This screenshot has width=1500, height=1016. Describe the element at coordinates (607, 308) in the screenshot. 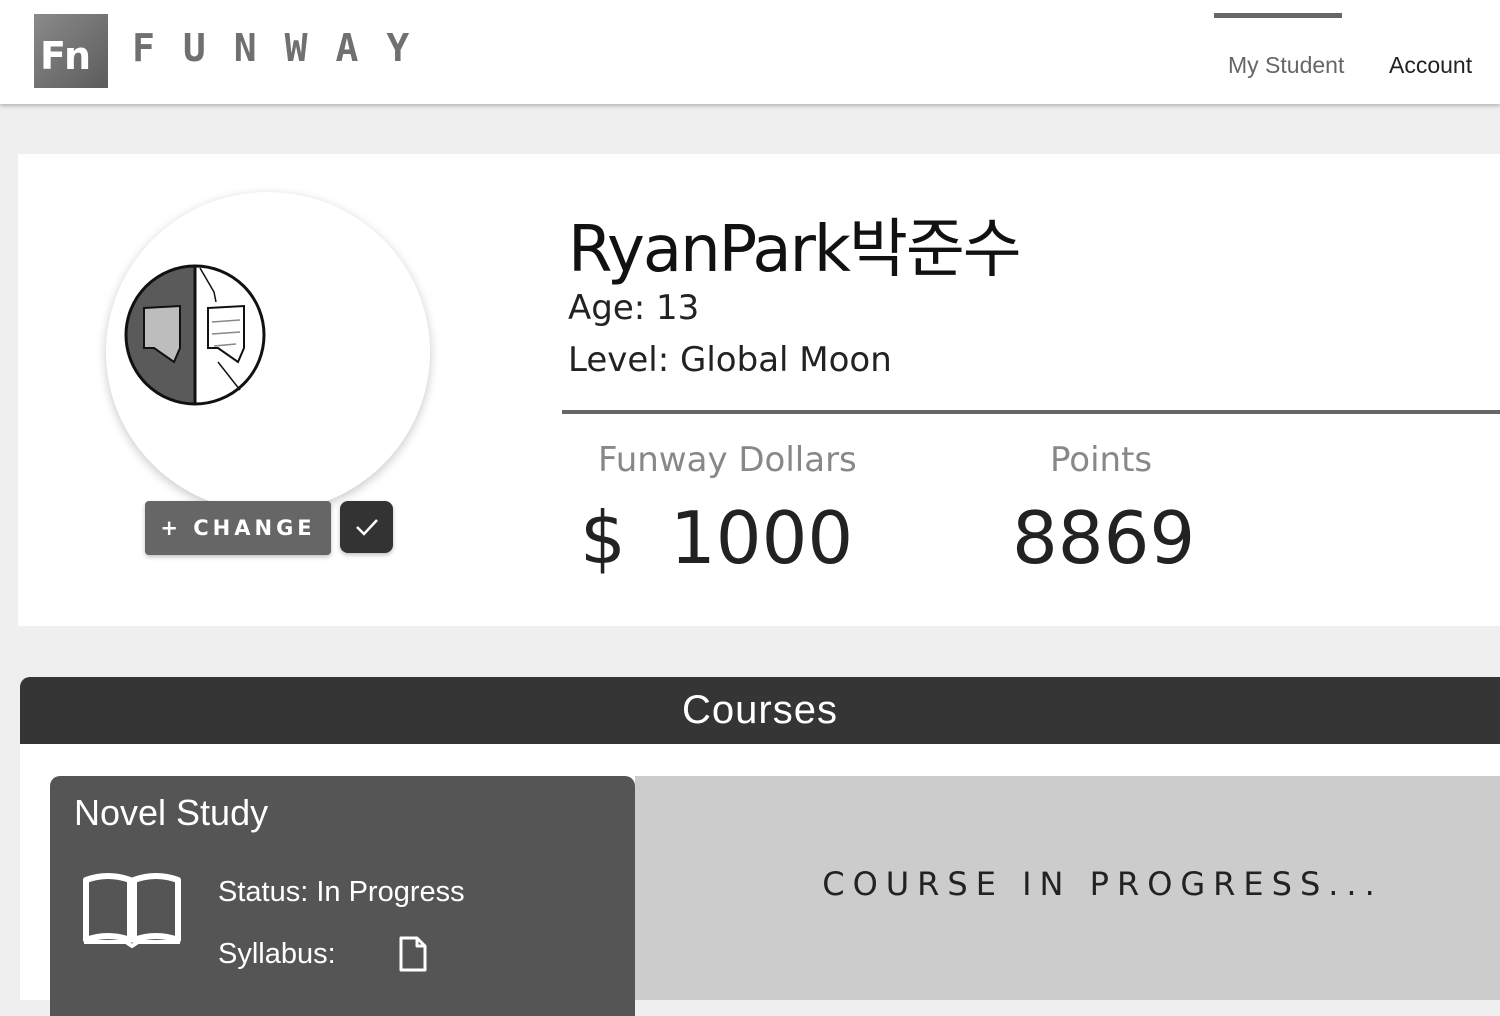

I see `age-label: Age:` at that location.